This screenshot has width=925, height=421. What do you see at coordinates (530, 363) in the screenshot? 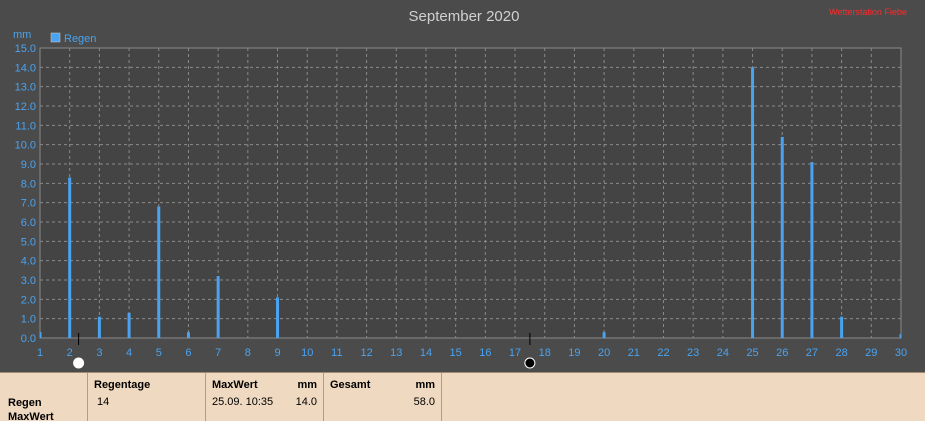
I see `new-moon-icon` at bounding box center [530, 363].